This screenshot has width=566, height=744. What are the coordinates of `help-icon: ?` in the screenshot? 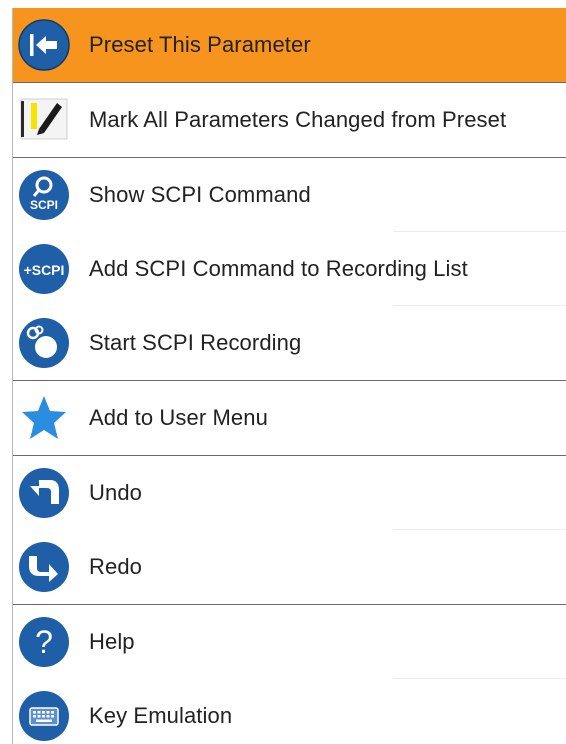 It's located at (44, 642).